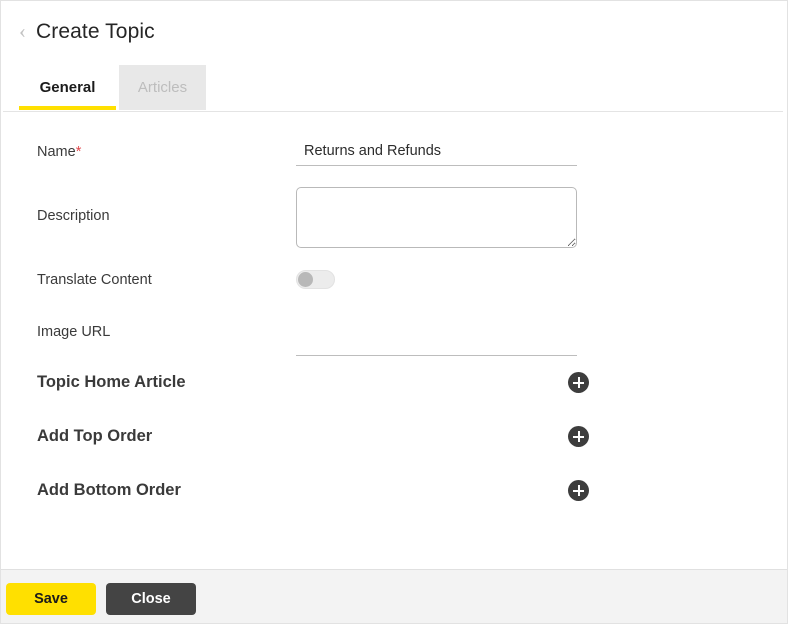 Image resolution: width=788 pixels, height=624 pixels. I want to click on form-row-translate-content: Translate Content, so click(394, 281).